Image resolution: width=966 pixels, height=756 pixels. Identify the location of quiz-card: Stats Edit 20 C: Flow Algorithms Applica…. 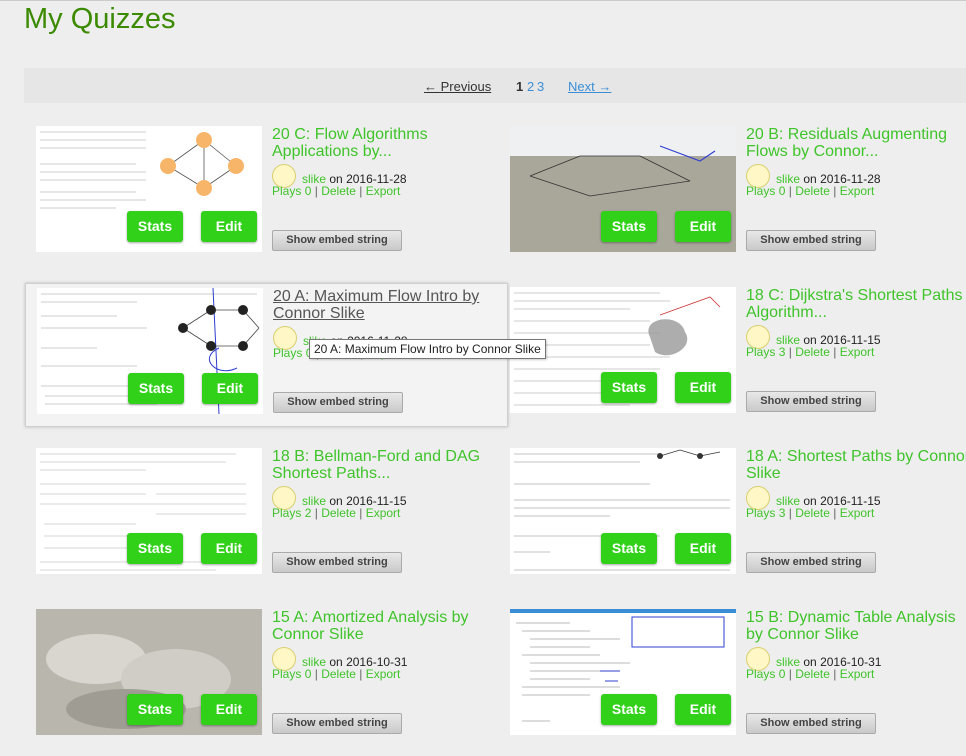
(273, 191).